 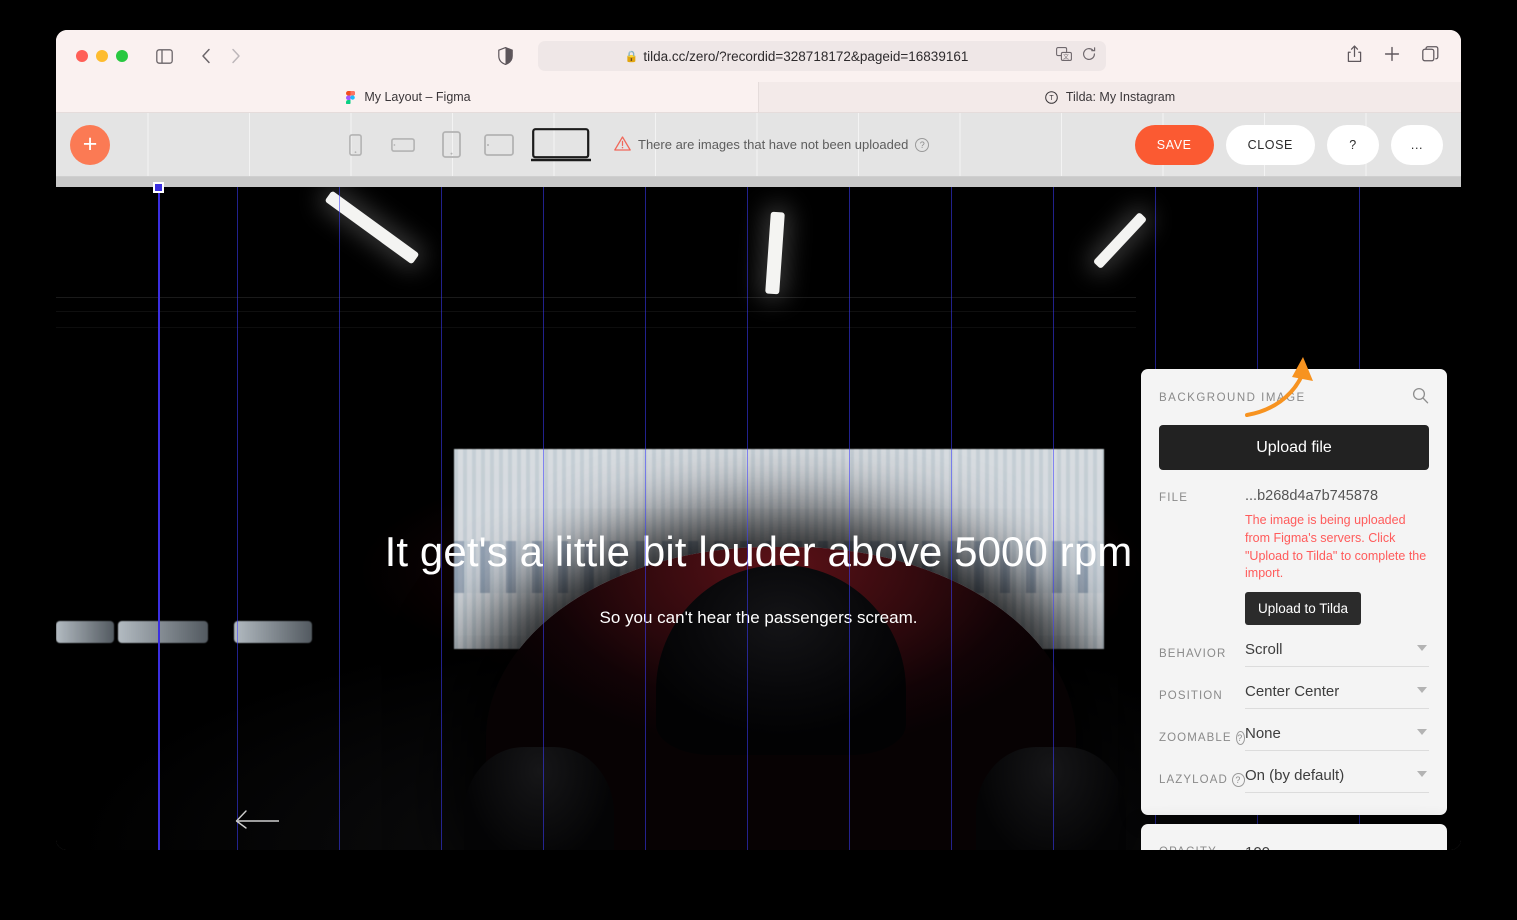 I want to click on opacity-value: 100, so click(x=1337, y=847).